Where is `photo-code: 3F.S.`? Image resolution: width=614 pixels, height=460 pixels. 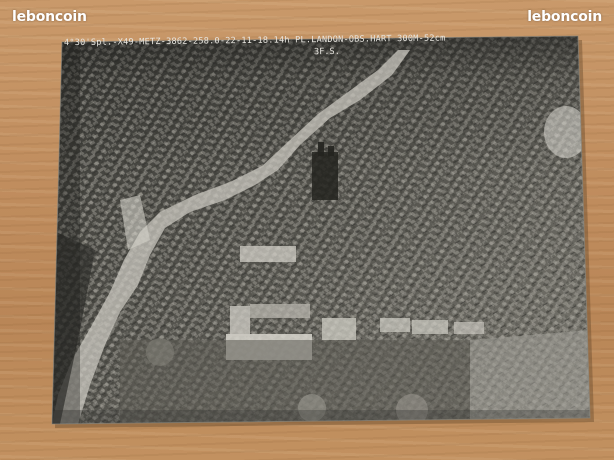 photo-code: 3F.S. is located at coordinates (326, 52).